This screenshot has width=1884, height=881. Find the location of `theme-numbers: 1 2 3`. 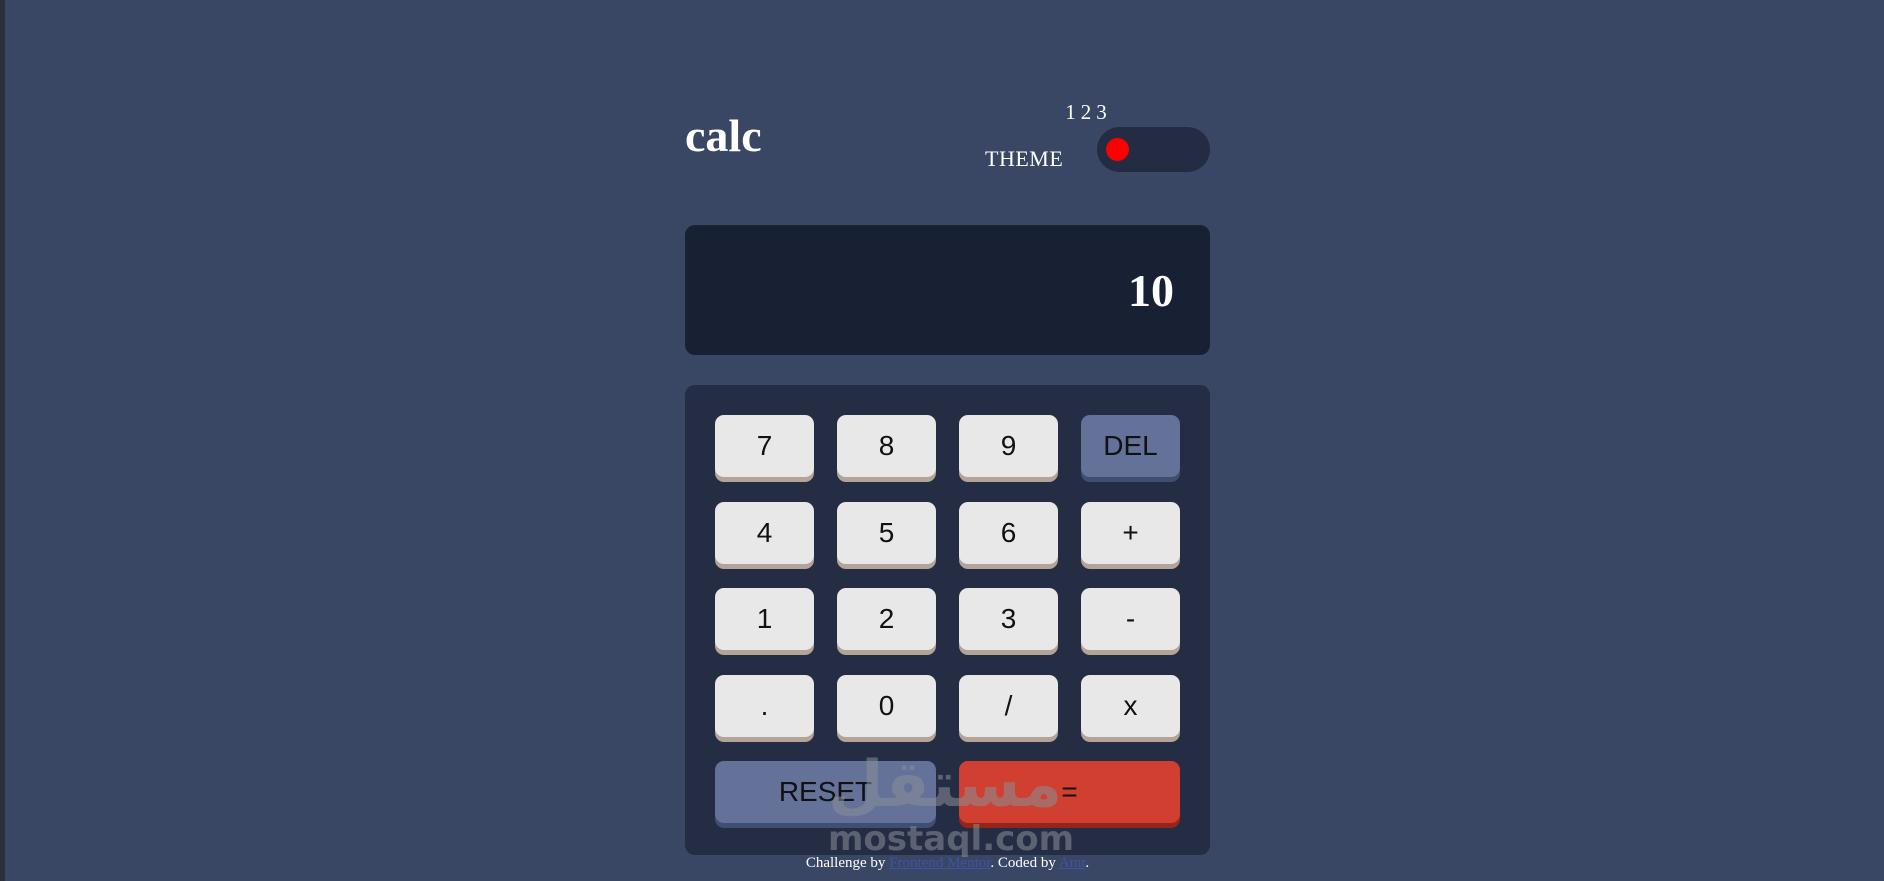

theme-numbers: 1 2 3 is located at coordinates (1086, 112).